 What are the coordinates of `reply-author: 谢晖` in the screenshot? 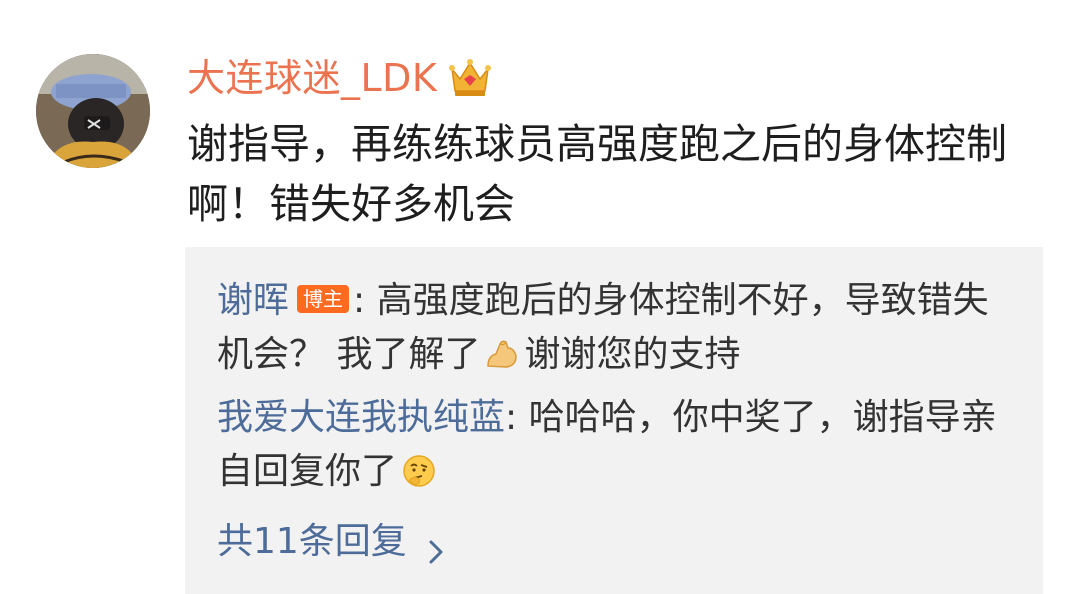 It's located at (253, 300).